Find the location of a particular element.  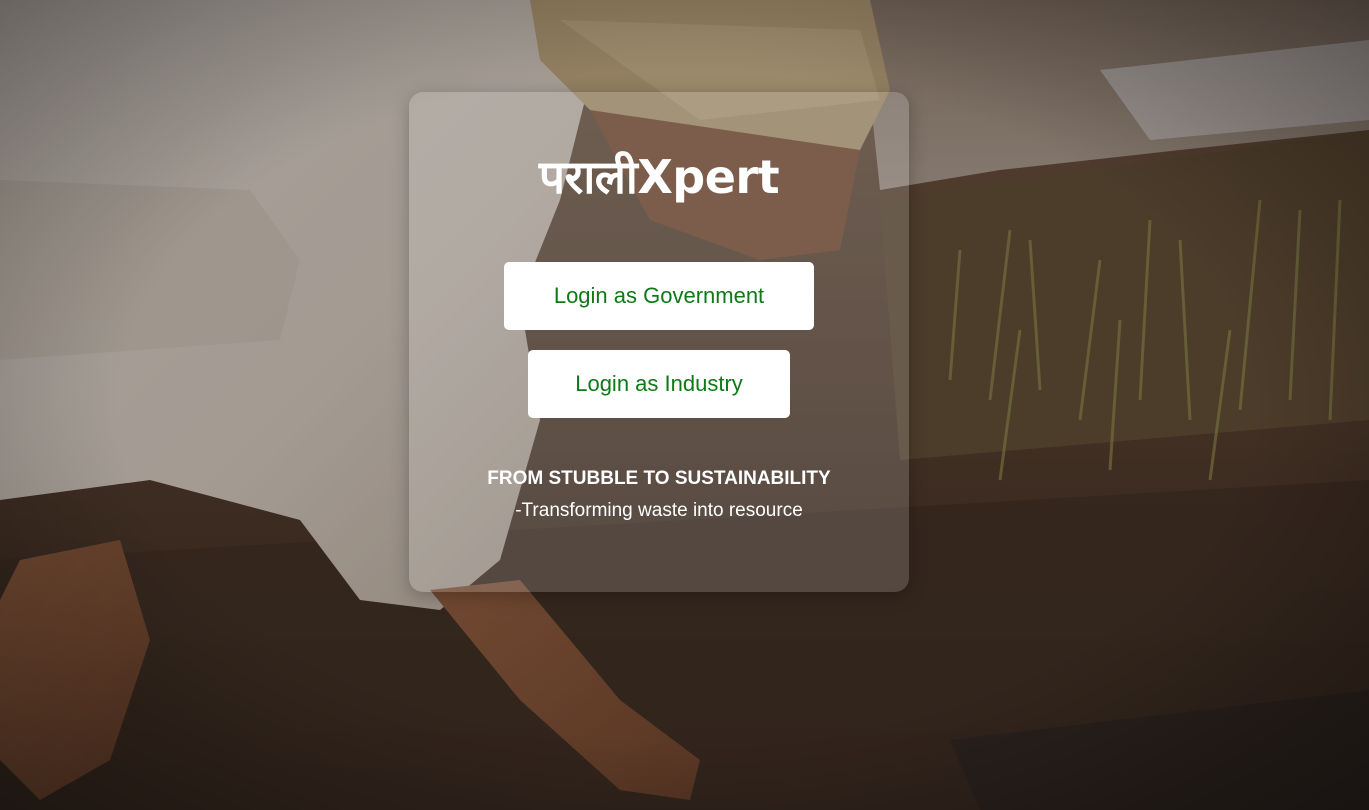

login-industry-button: Login as Industry is located at coordinates (659, 384).